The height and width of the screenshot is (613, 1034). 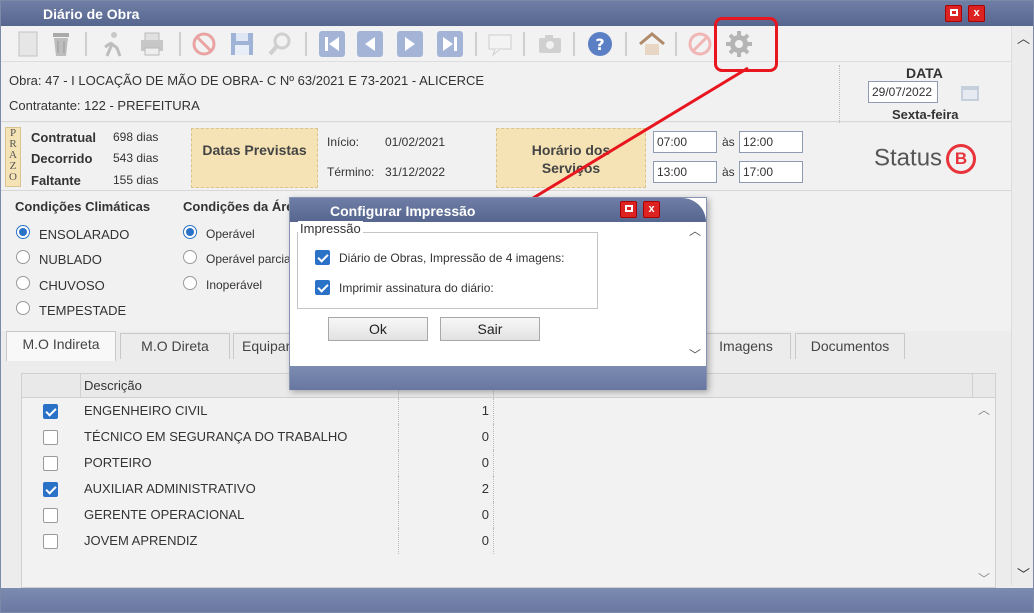 What do you see at coordinates (152, 44) in the screenshot?
I see `printer-icon` at bounding box center [152, 44].